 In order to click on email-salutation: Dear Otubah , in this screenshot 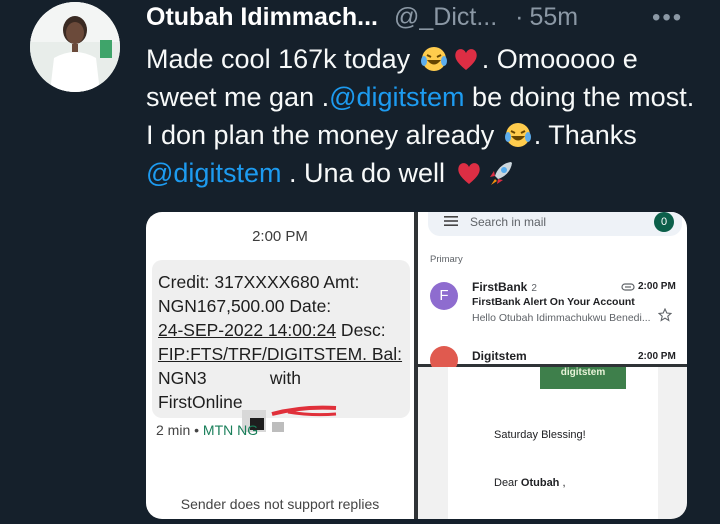, I will do `click(530, 483)`.